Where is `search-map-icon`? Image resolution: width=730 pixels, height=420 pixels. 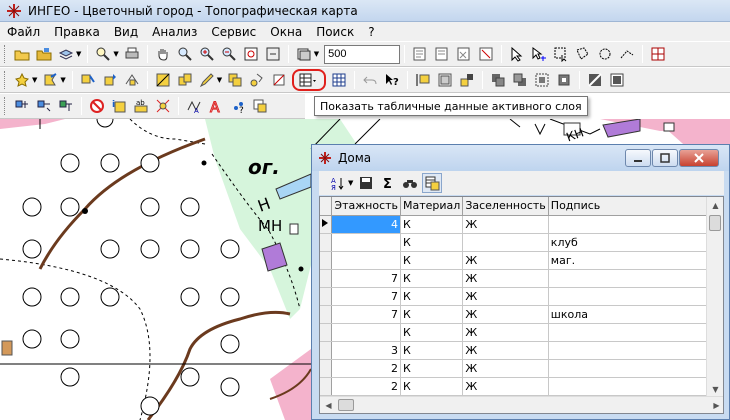 search-map-icon is located at coordinates (103, 54).